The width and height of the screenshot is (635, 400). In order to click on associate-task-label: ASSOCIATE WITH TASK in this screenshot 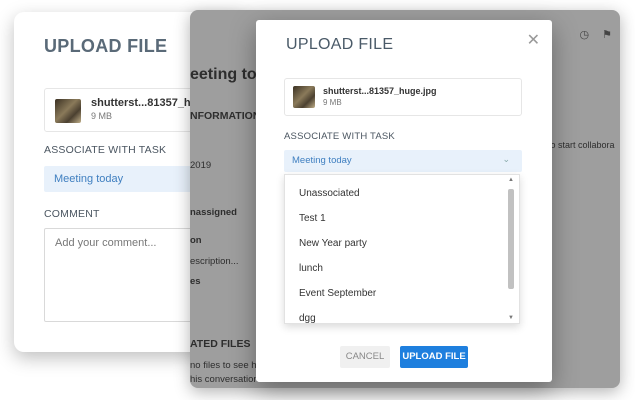, I will do `click(339, 136)`.